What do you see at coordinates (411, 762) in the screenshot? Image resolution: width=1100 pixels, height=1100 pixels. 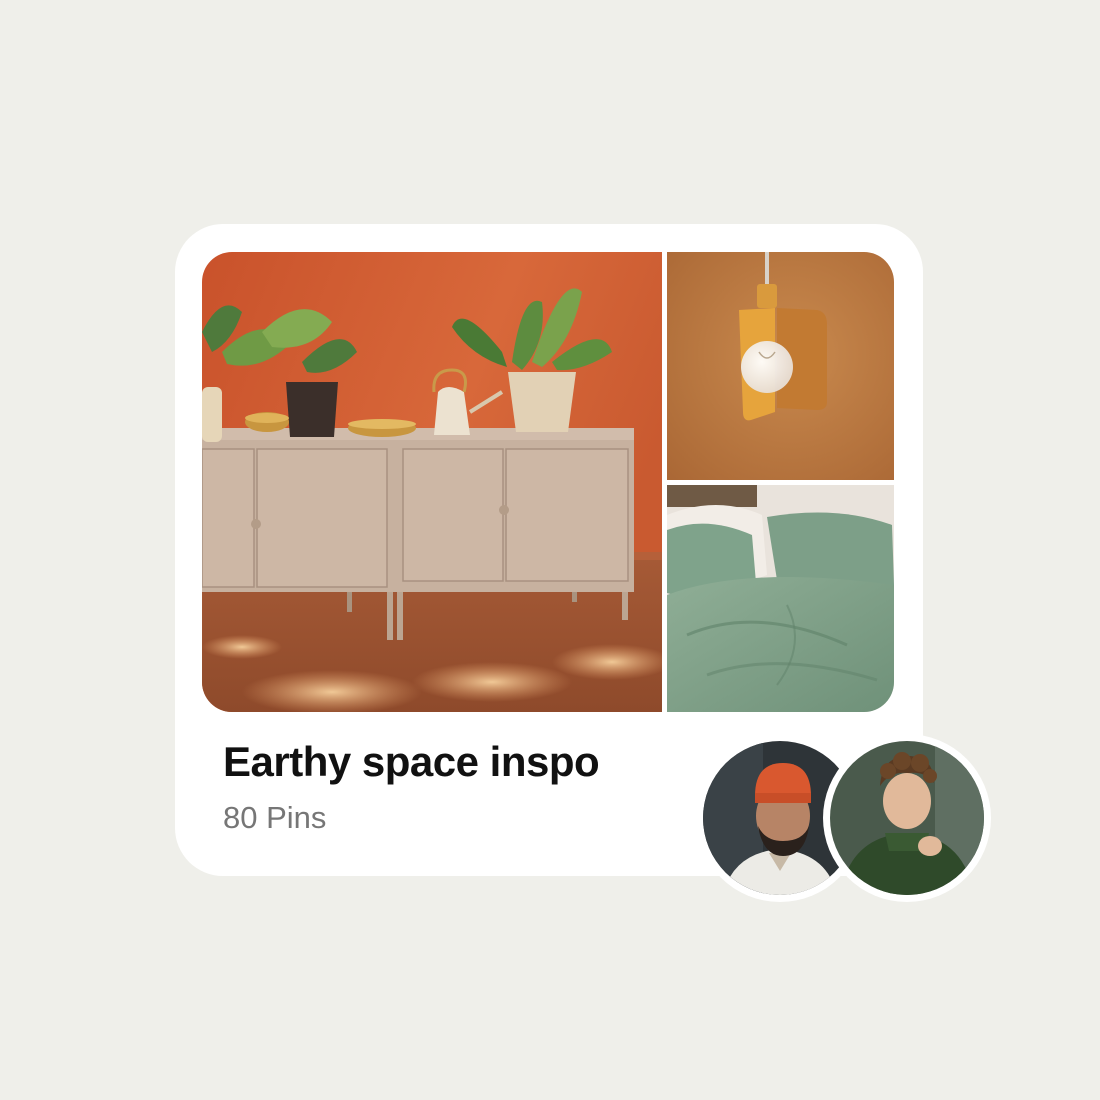 I see `board-title: Earthy space inspo` at bounding box center [411, 762].